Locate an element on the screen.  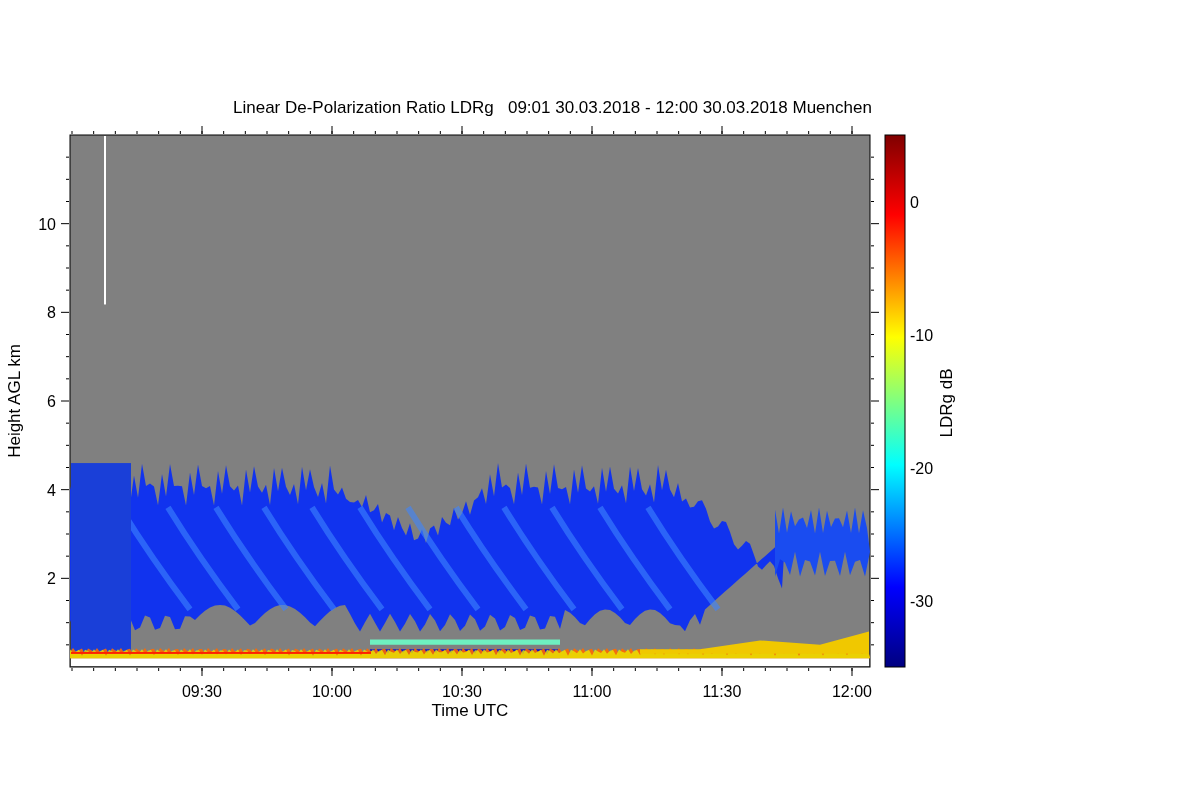
tick-label: 10 is located at coordinates (47, 224).